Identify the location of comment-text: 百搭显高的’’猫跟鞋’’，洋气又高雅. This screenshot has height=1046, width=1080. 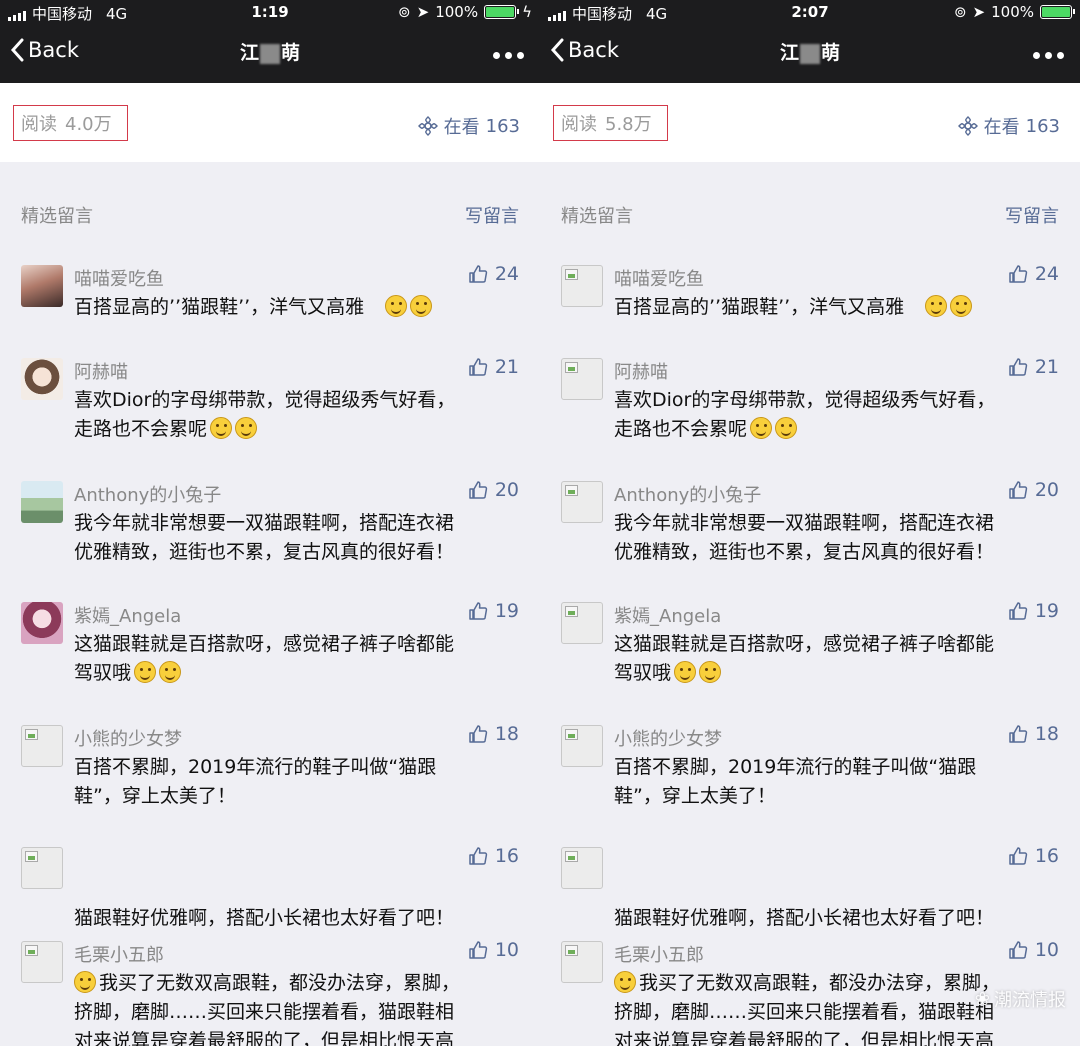
(832, 307).